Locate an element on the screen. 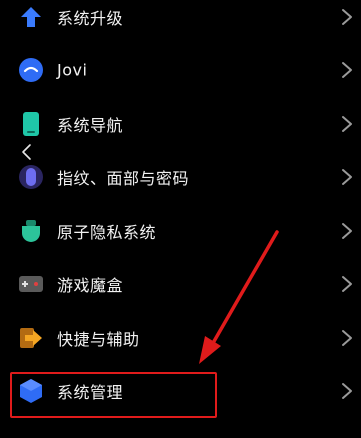 Image resolution: width=361 pixels, height=438 pixels. settings-item-fingerprint-face-password: 指纹、面部与密码 is located at coordinates (180, 178).